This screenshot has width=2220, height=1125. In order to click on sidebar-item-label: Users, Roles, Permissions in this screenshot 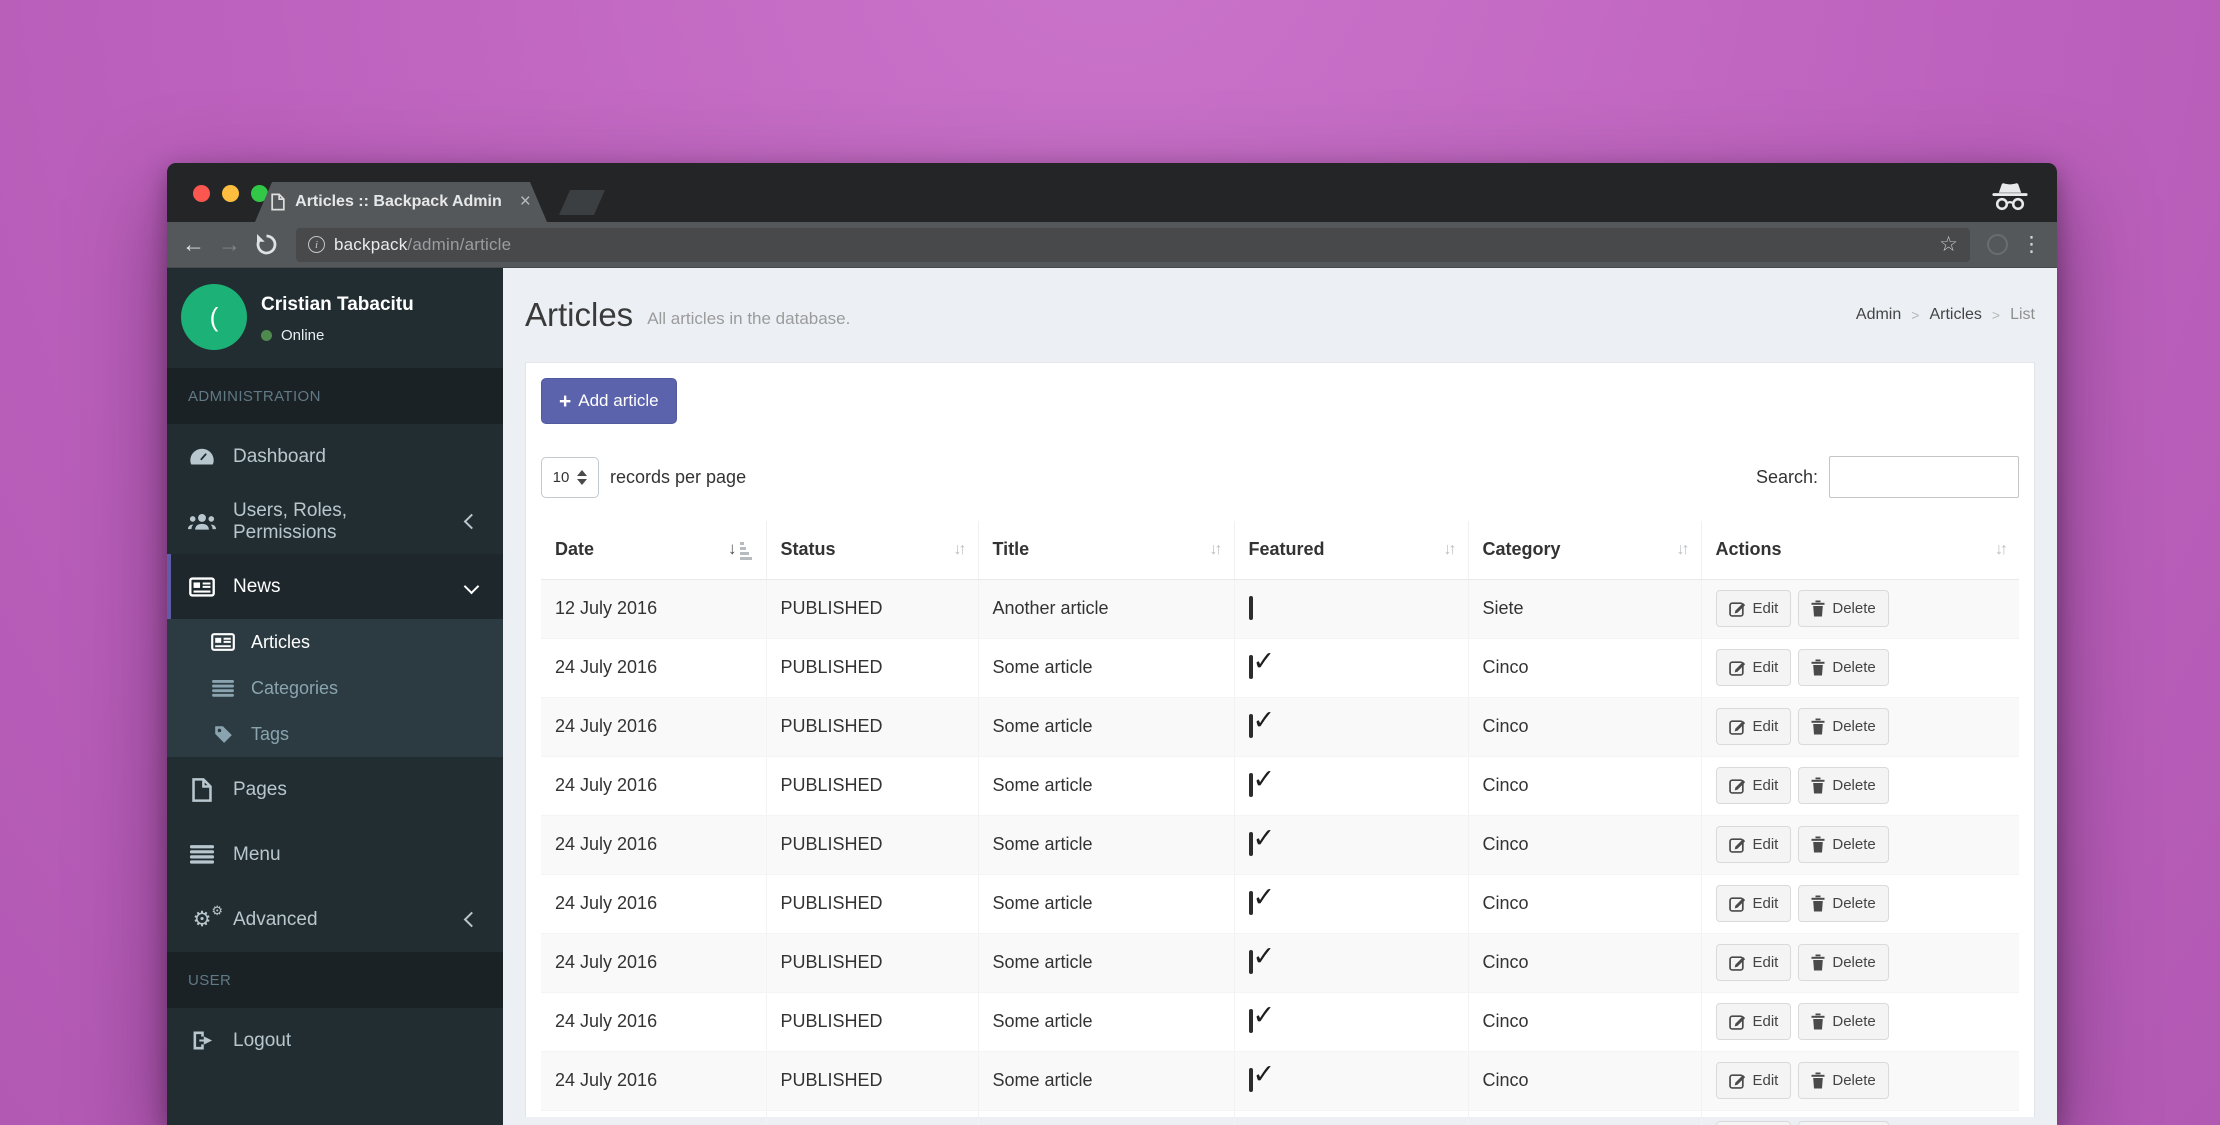, I will do `click(290, 521)`.